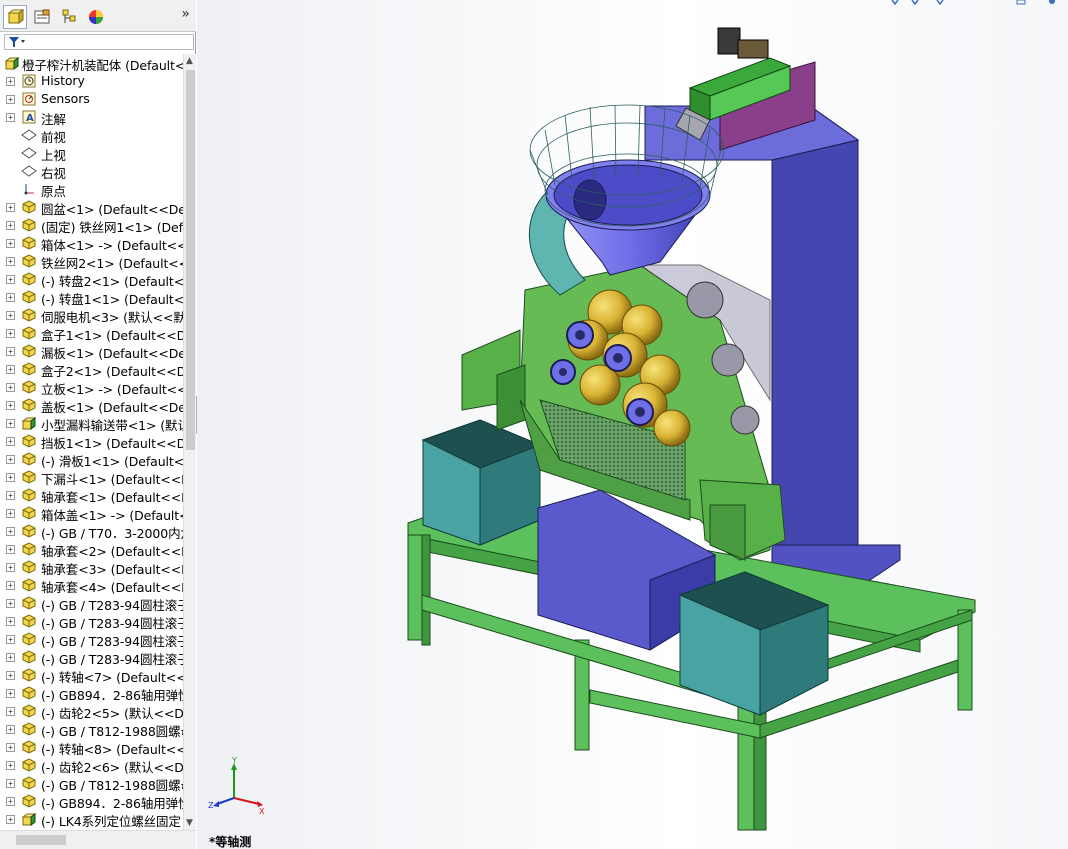  Describe the element at coordinates (189, 823) in the screenshot. I see `scroll-down-icon: ▼` at that location.